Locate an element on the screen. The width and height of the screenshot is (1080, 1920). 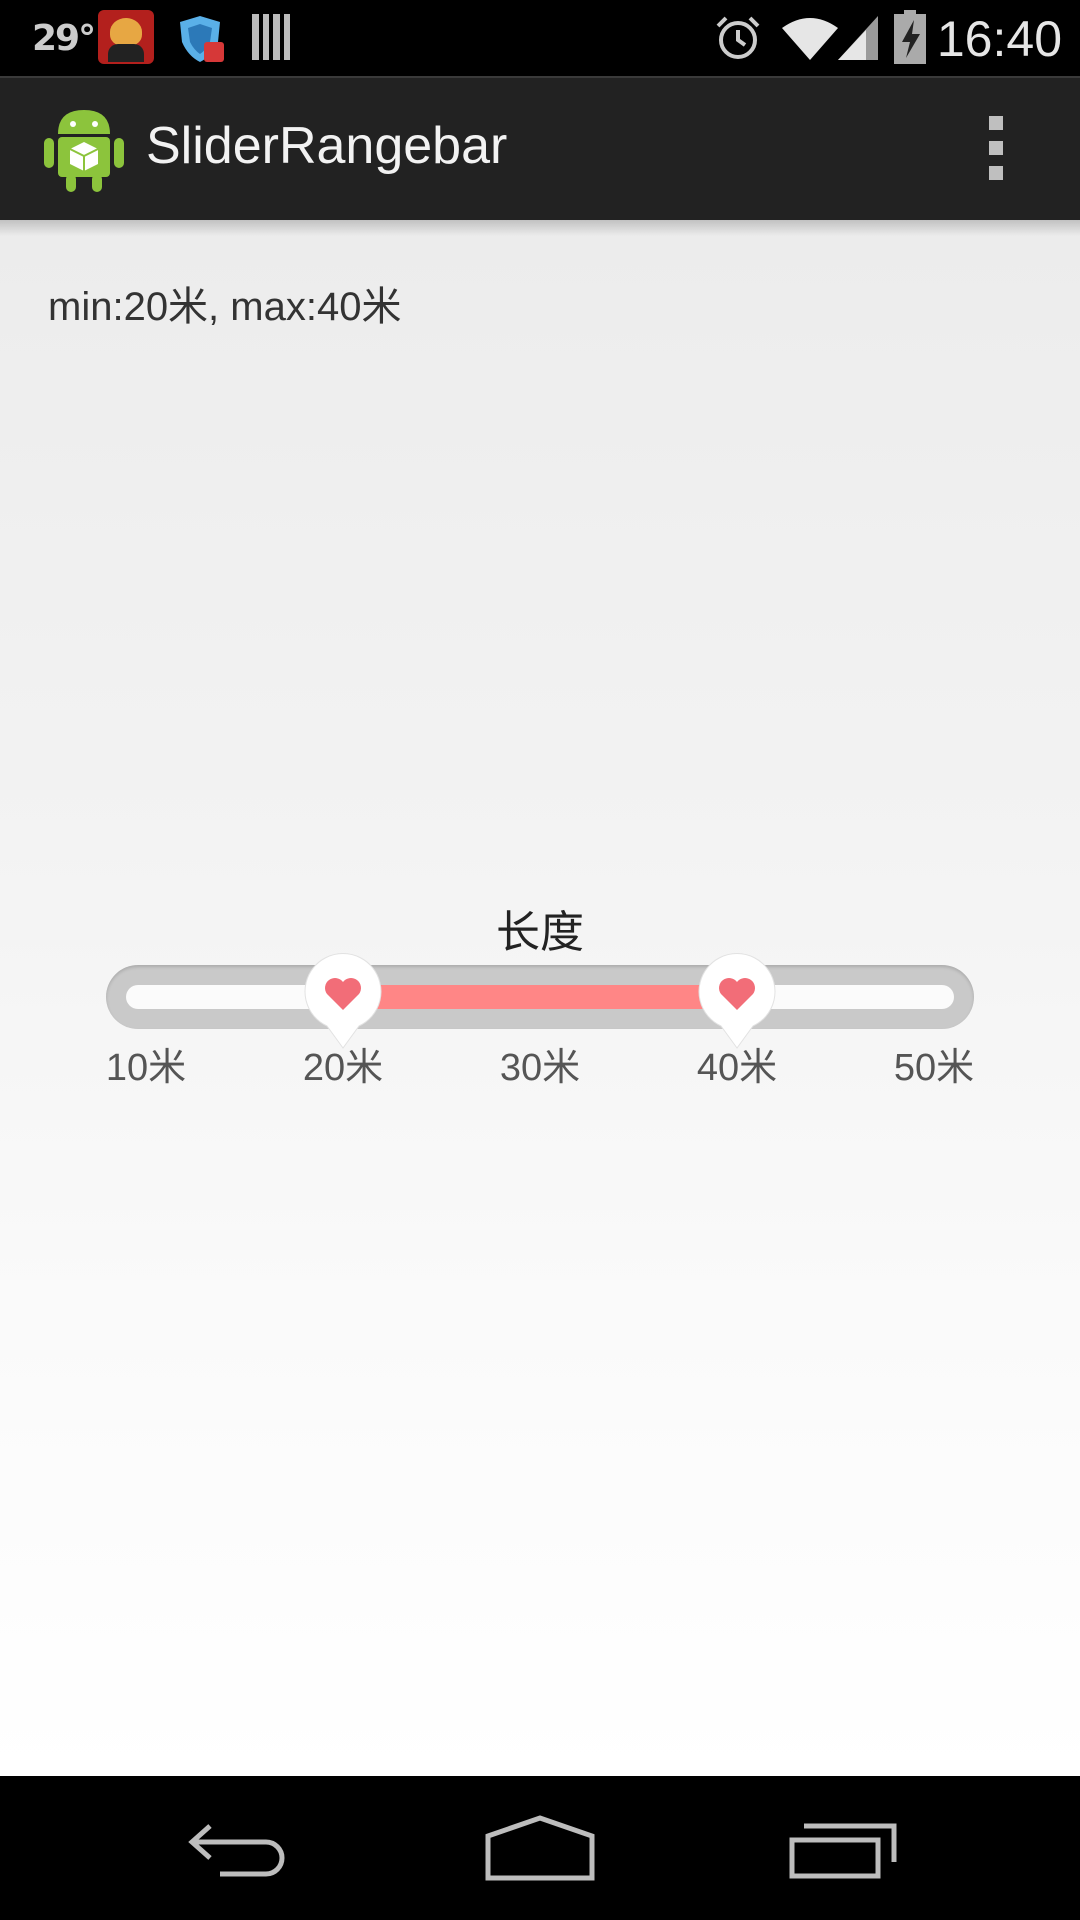
battery-charging-icon is located at coordinates (910, 37).